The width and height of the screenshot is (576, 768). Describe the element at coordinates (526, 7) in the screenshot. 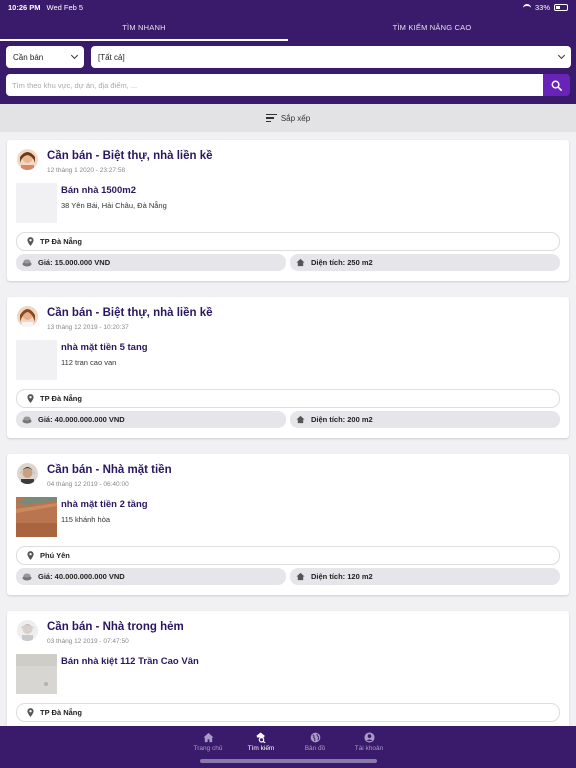

I see `wifi-icon` at that location.